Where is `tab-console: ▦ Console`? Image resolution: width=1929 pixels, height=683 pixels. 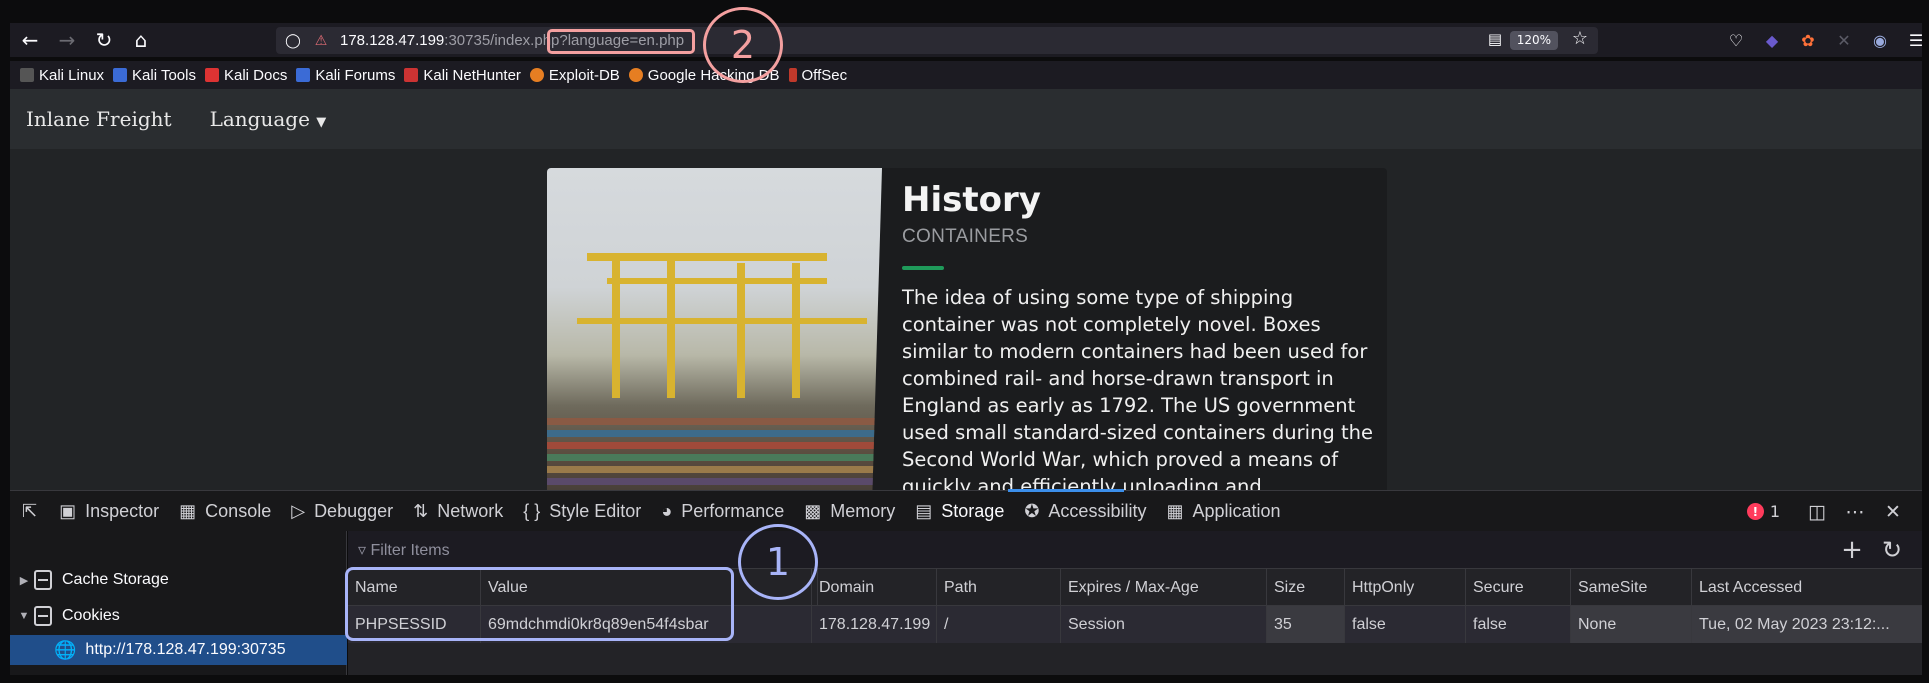
tab-console: ▦ Console is located at coordinates (225, 511).